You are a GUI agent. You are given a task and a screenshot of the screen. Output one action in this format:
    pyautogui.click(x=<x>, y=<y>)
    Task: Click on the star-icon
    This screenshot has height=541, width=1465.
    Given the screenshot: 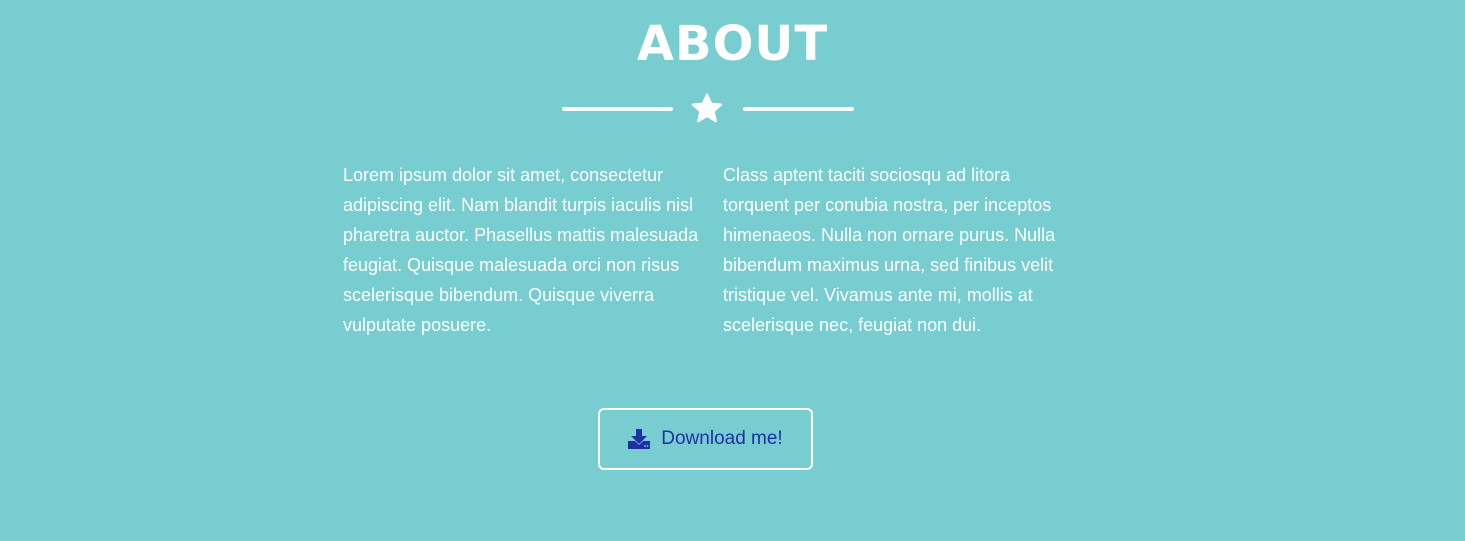 What is the action you would take?
    pyautogui.click(x=707, y=108)
    